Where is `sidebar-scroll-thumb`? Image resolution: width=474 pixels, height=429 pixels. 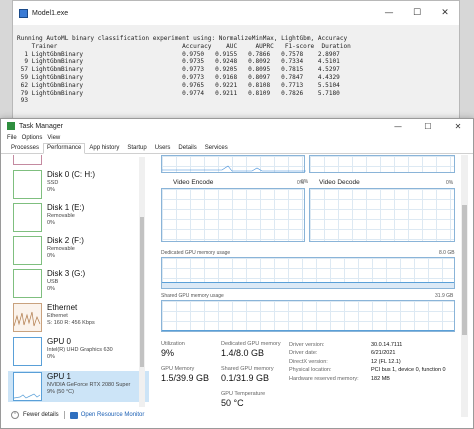 sidebar-scroll-thumb is located at coordinates (142, 292).